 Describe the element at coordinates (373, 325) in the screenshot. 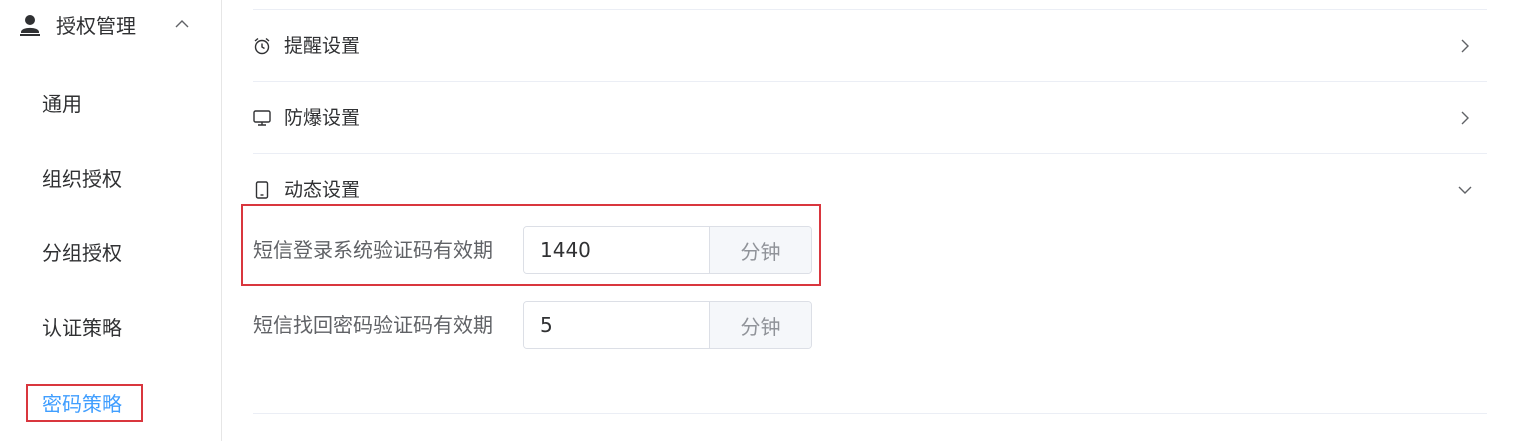

I see `field-label: 短信找回密码验证码有效期` at that location.